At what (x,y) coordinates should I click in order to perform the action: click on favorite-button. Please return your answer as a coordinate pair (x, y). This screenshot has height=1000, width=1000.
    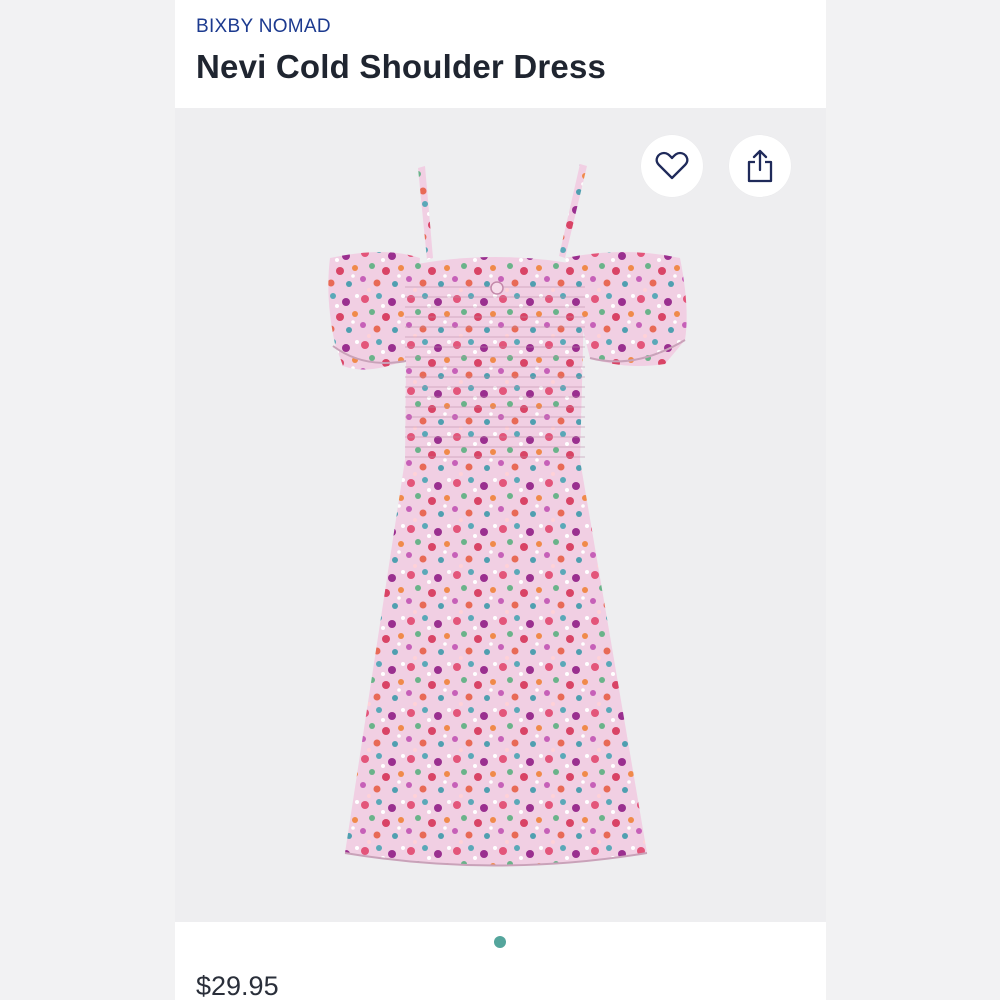
    Looking at the image, I should click on (672, 166).